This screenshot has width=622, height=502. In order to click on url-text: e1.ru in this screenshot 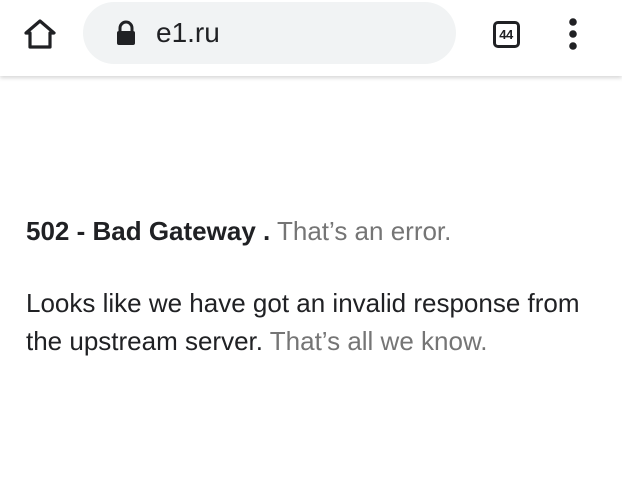, I will do `click(188, 32)`.